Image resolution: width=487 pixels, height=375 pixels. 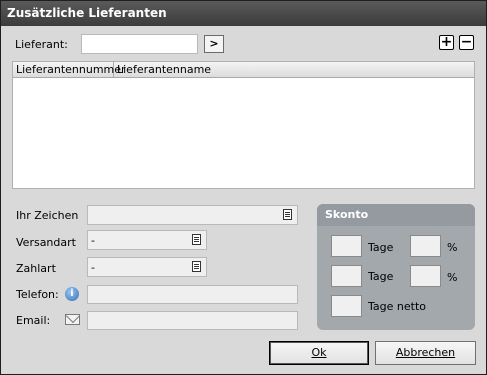 What do you see at coordinates (47, 215) in the screenshot?
I see `ihr-zeichen-label: Ihr Zeichen` at bounding box center [47, 215].